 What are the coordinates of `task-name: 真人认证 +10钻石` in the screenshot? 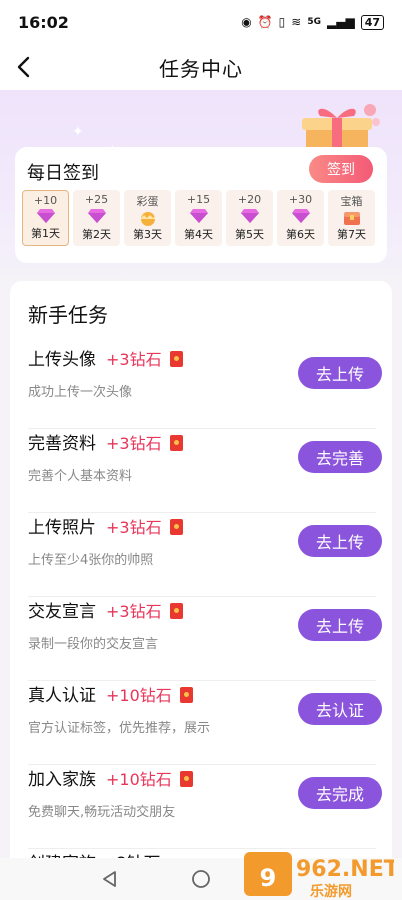 It's located at (110, 693).